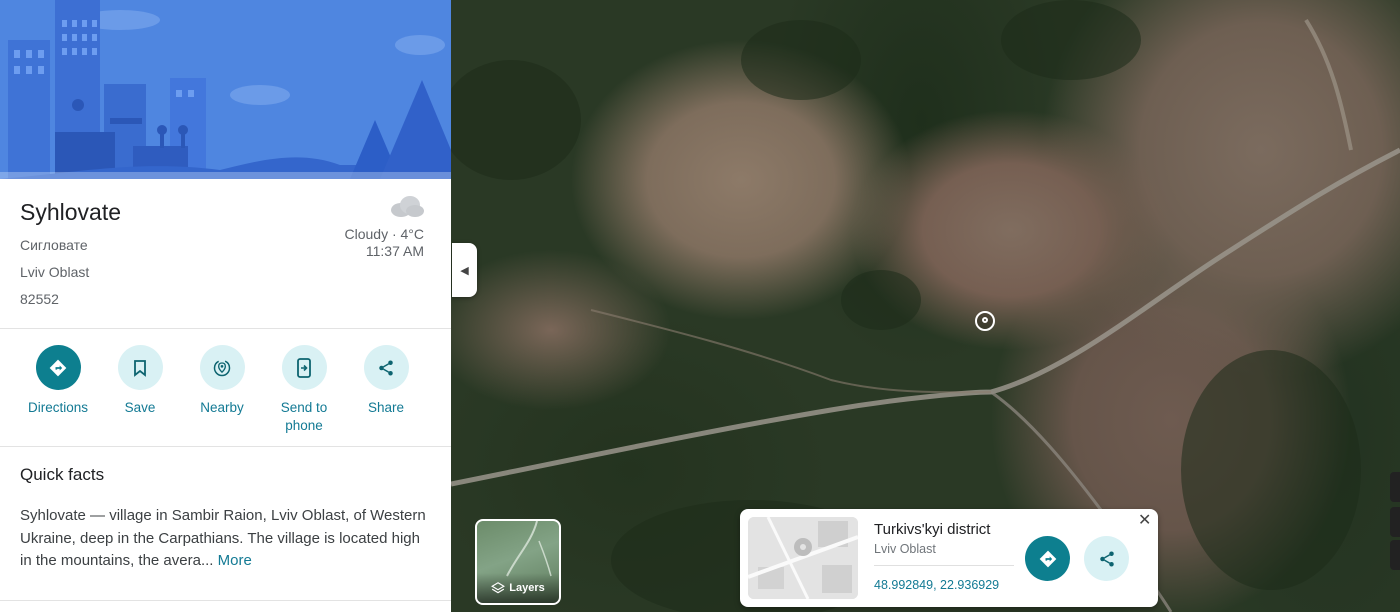 The image size is (1400, 612). What do you see at coordinates (71, 212) in the screenshot?
I see `place-title: Syhlovate` at bounding box center [71, 212].